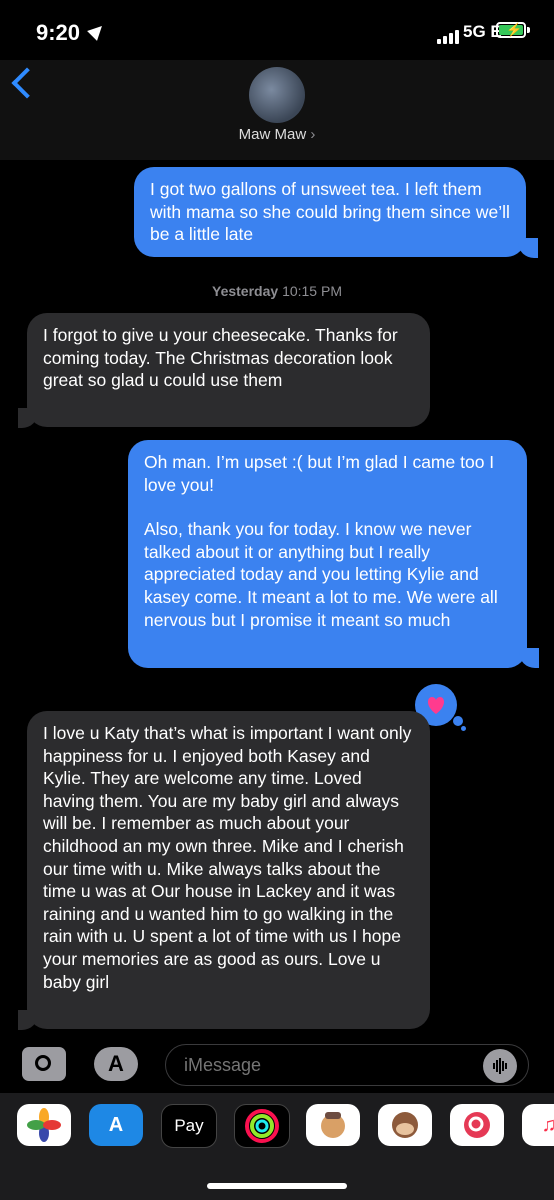 The width and height of the screenshot is (554, 1200). I want to click on timestamp: Yesterday 10:15 PM, so click(277, 291).